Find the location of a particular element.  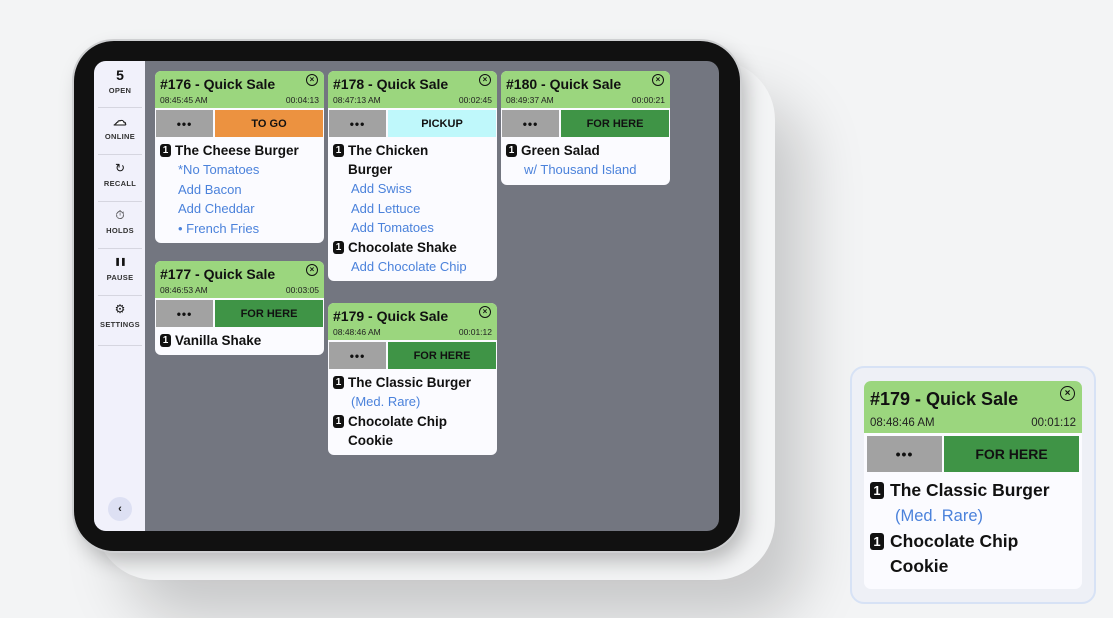

cloud-icon: ☁ is located at coordinates (120, 121).